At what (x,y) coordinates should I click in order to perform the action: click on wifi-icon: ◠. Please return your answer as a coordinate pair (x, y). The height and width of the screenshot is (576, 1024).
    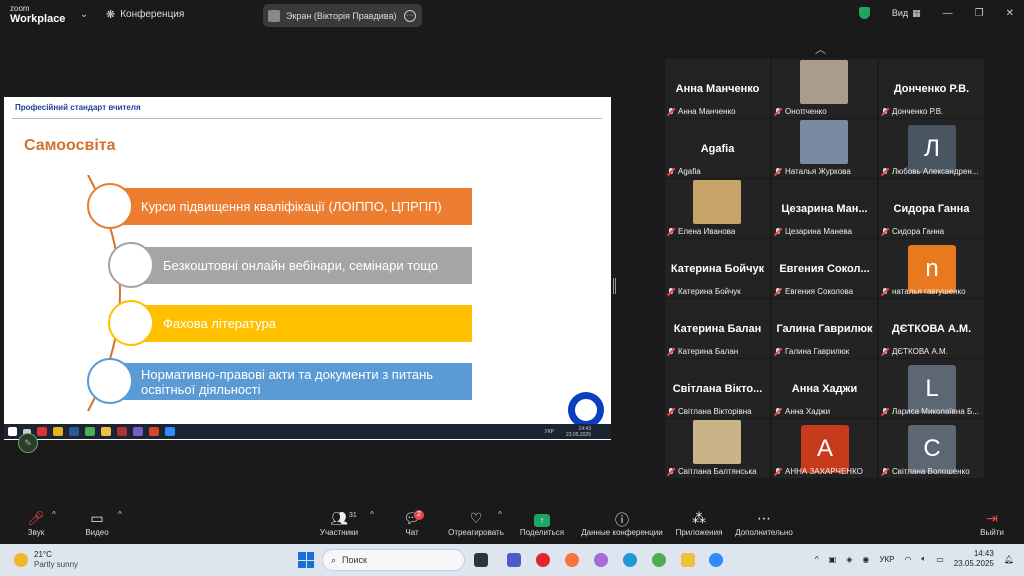
    Looking at the image, I should click on (907, 559).